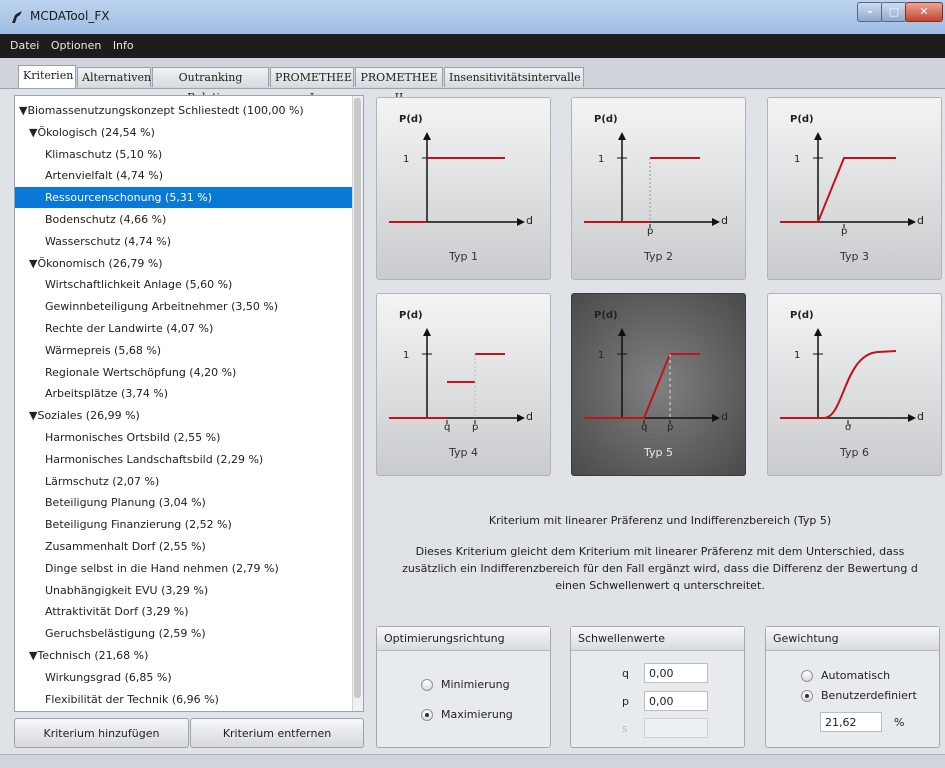 The height and width of the screenshot is (768, 945). I want to click on tree-criterion-item: Rechte der Landwirte (4,07 %), so click(189, 328).